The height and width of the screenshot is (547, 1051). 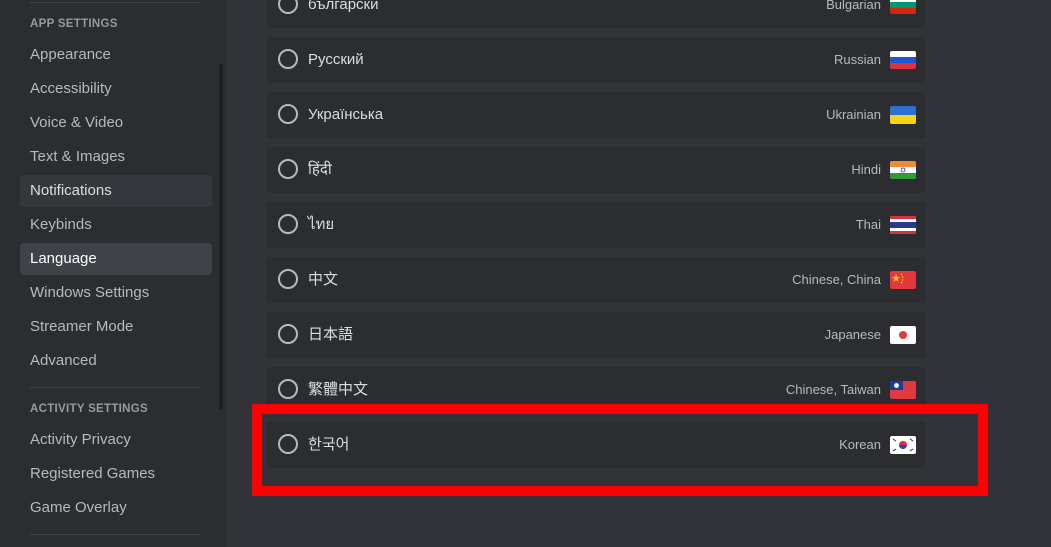 What do you see at coordinates (903, 280) in the screenshot?
I see `flag-china-icon` at bounding box center [903, 280].